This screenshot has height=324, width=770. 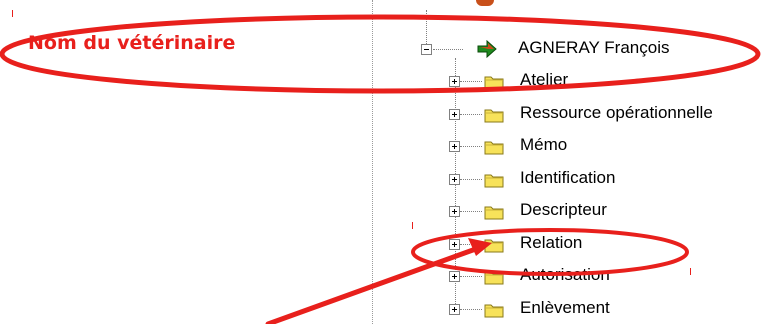 I want to click on tree-item-label: Descripteur, so click(x=563, y=210).